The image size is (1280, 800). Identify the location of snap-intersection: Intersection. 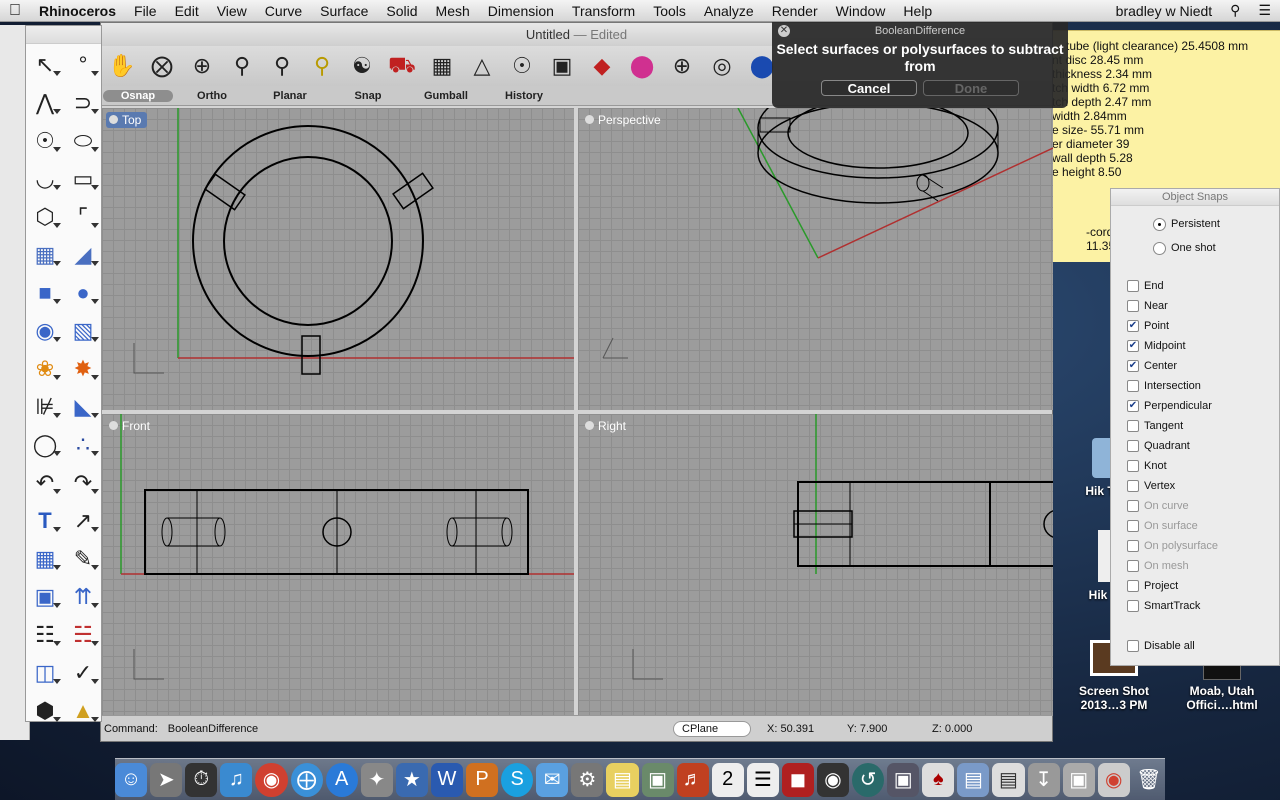
(1195, 386).